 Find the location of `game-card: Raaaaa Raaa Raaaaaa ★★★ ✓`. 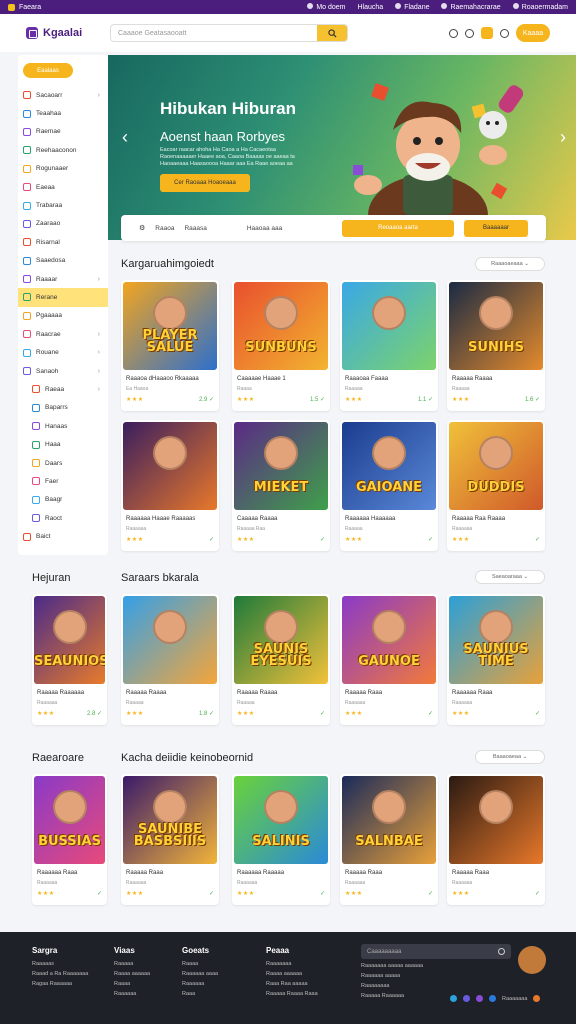

game-card: Raaaaa Raaa Raaaaaa ★★★ ✓ is located at coordinates (496, 839).